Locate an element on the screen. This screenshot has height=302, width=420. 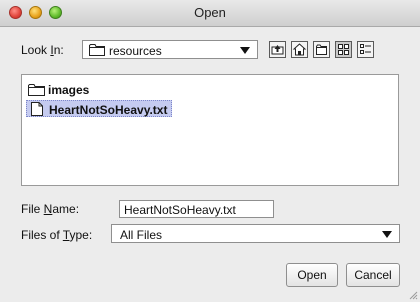
look-in-value: resources is located at coordinates (135, 51).